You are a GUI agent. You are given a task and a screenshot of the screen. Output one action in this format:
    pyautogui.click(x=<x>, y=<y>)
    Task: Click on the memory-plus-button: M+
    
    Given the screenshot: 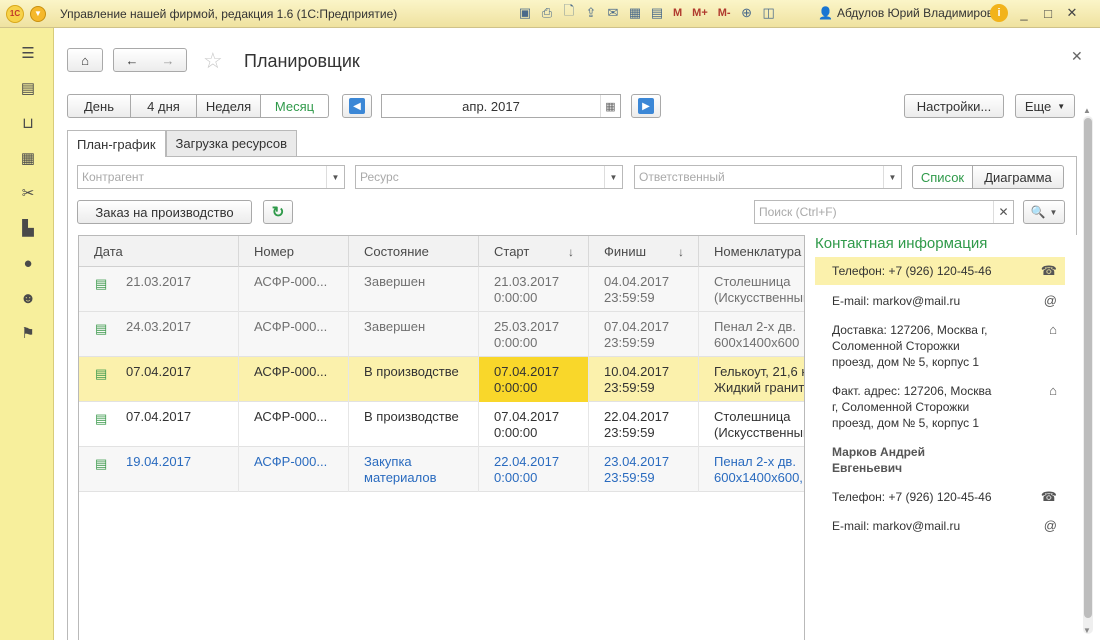 What is the action you would take?
    pyautogui.click(x=700, y=13)
    